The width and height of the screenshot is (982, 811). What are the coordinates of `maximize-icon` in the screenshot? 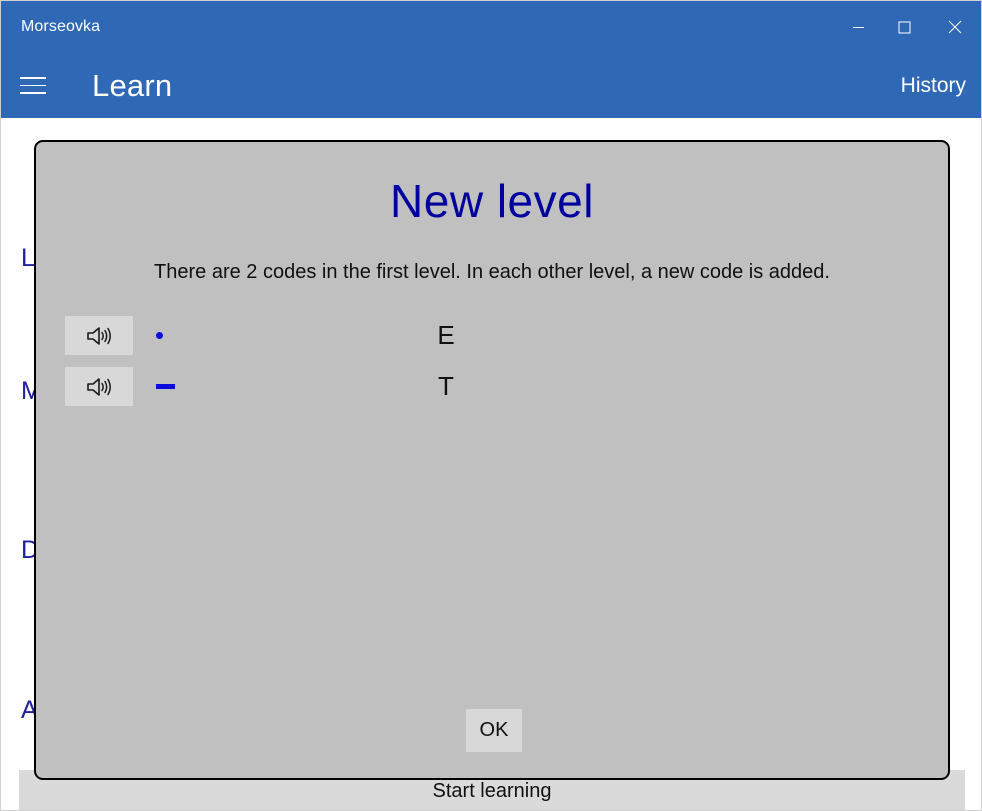 It's located at (904, 27).